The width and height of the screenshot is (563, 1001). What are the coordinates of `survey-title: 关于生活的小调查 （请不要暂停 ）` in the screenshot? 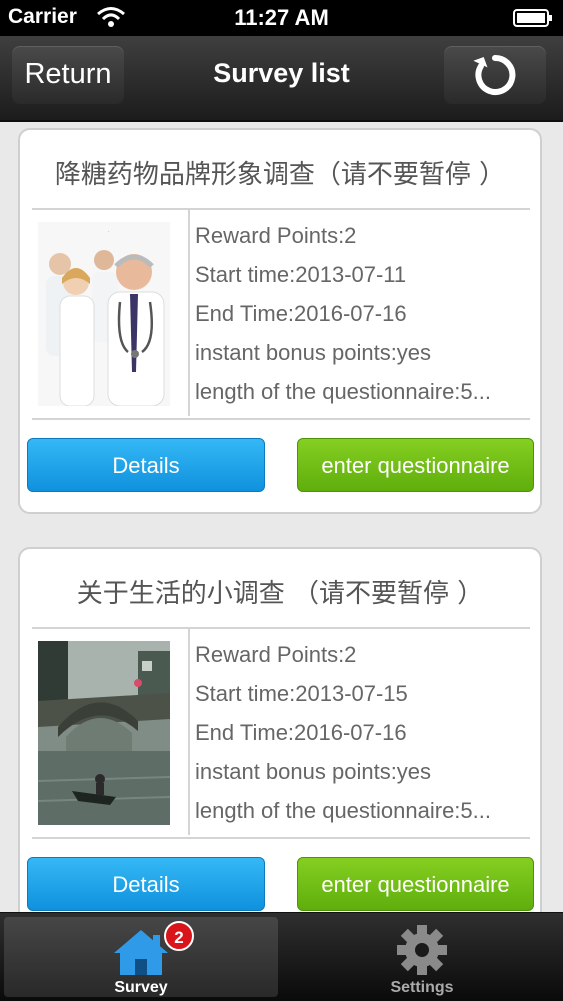 It's located at (280, 594).